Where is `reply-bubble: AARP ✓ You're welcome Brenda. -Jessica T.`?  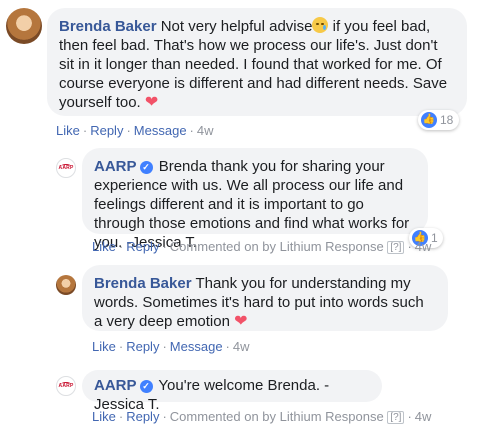 reply-bubble: AARP ✓ You're welcome Brenda. -Jessica T. is located at coordinates (232, 391).